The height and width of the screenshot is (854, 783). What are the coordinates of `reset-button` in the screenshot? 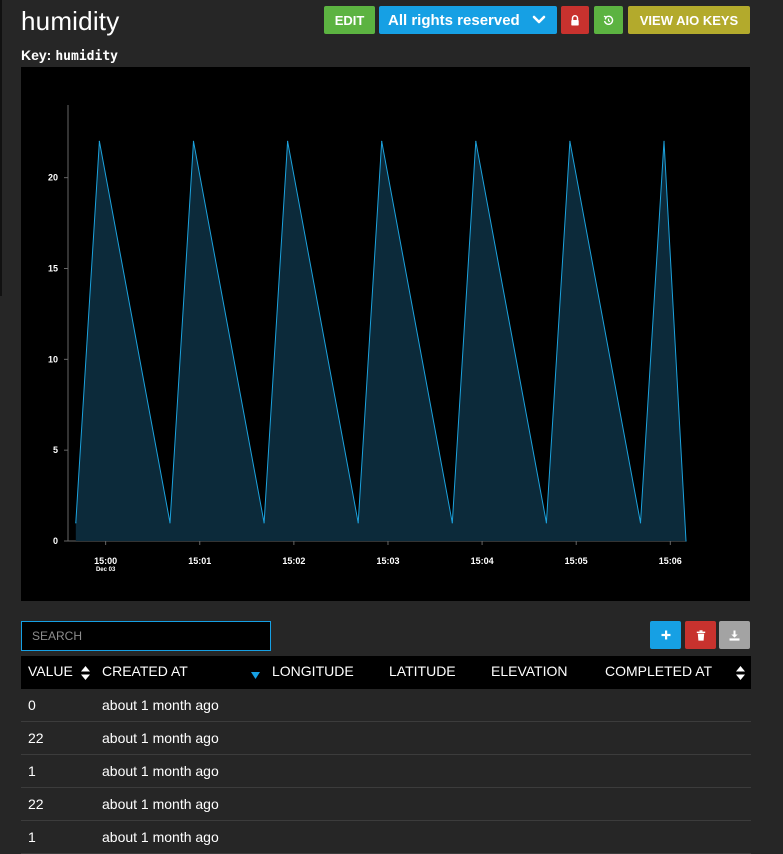 It's located at (608, 20).